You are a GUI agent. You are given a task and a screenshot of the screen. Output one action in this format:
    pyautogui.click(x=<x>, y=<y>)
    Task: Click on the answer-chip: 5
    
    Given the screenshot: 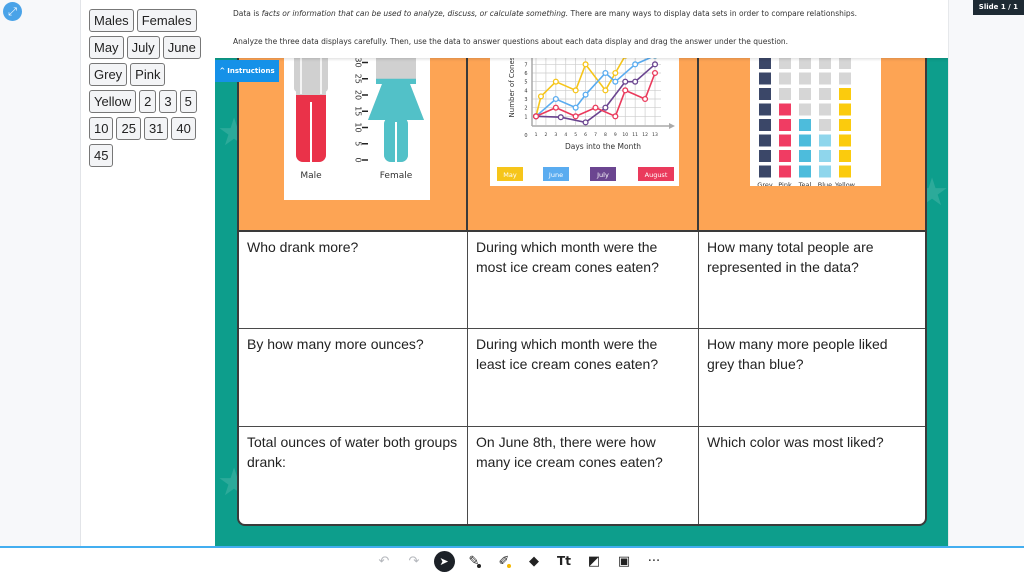 What is the action you would take?
    pyautogui.click(x=188, y=101)
    